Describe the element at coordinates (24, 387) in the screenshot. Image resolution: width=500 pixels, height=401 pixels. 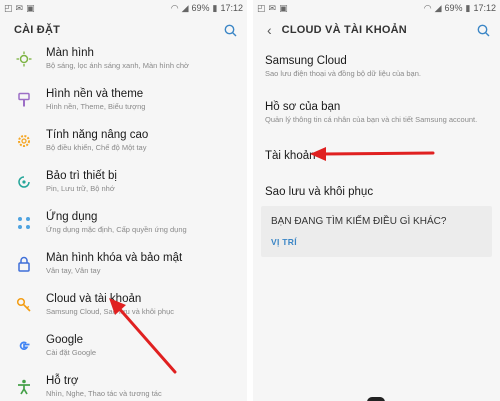
I see `accessibility-icon` at that location.